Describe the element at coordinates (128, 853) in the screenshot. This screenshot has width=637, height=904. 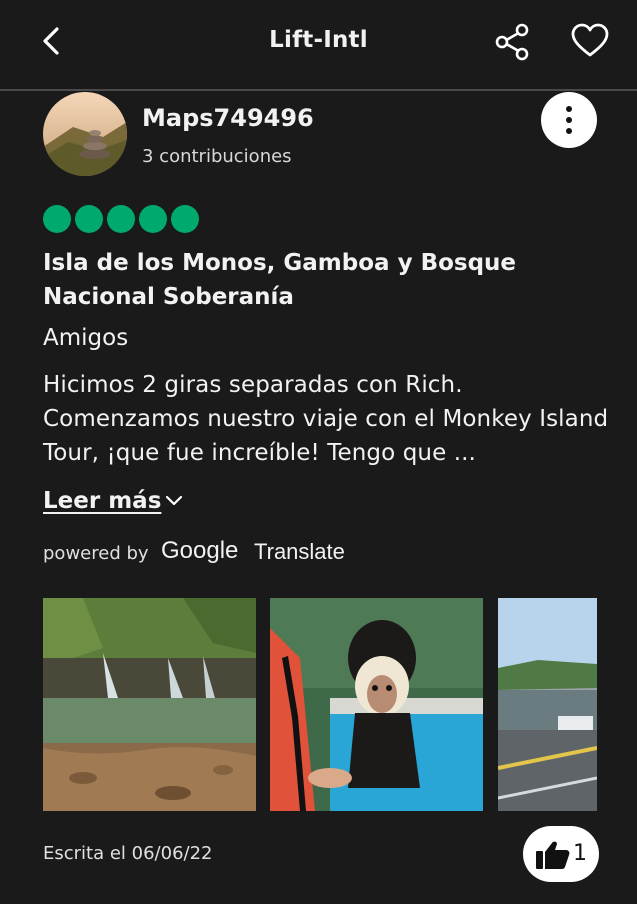
I see `written-date: Escrita el 06/06/22` at that location.